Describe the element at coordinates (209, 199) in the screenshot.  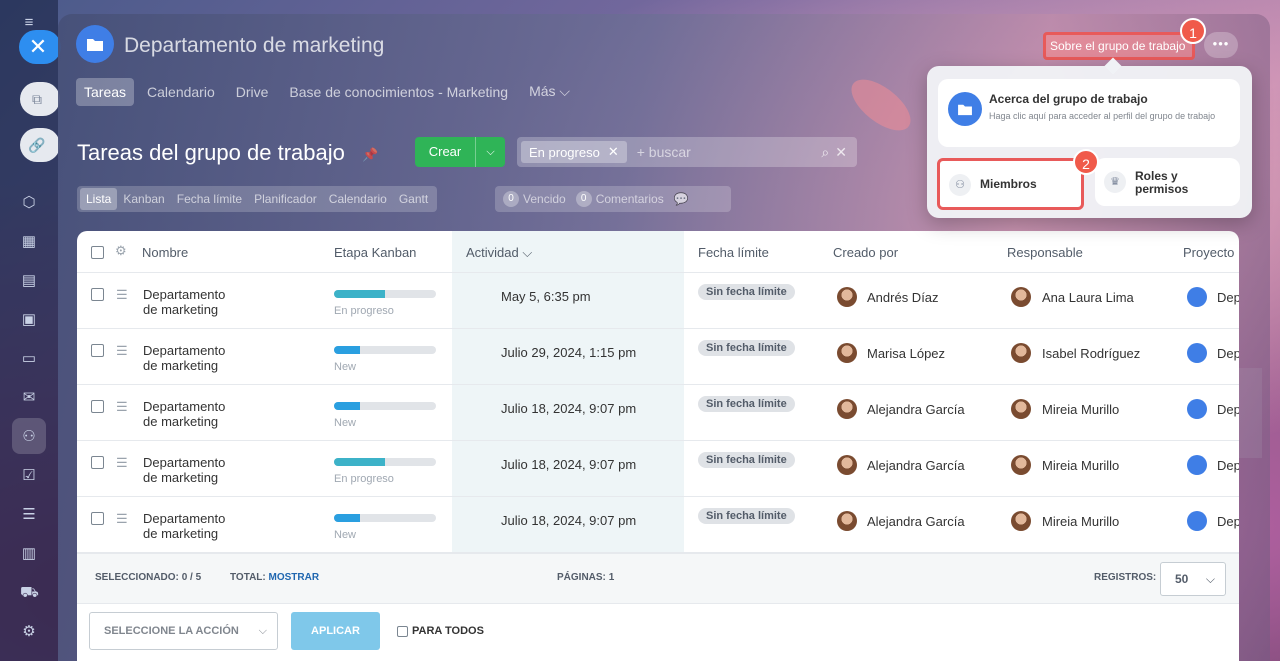
I see `view-deadline: Fecha límite` at that location.